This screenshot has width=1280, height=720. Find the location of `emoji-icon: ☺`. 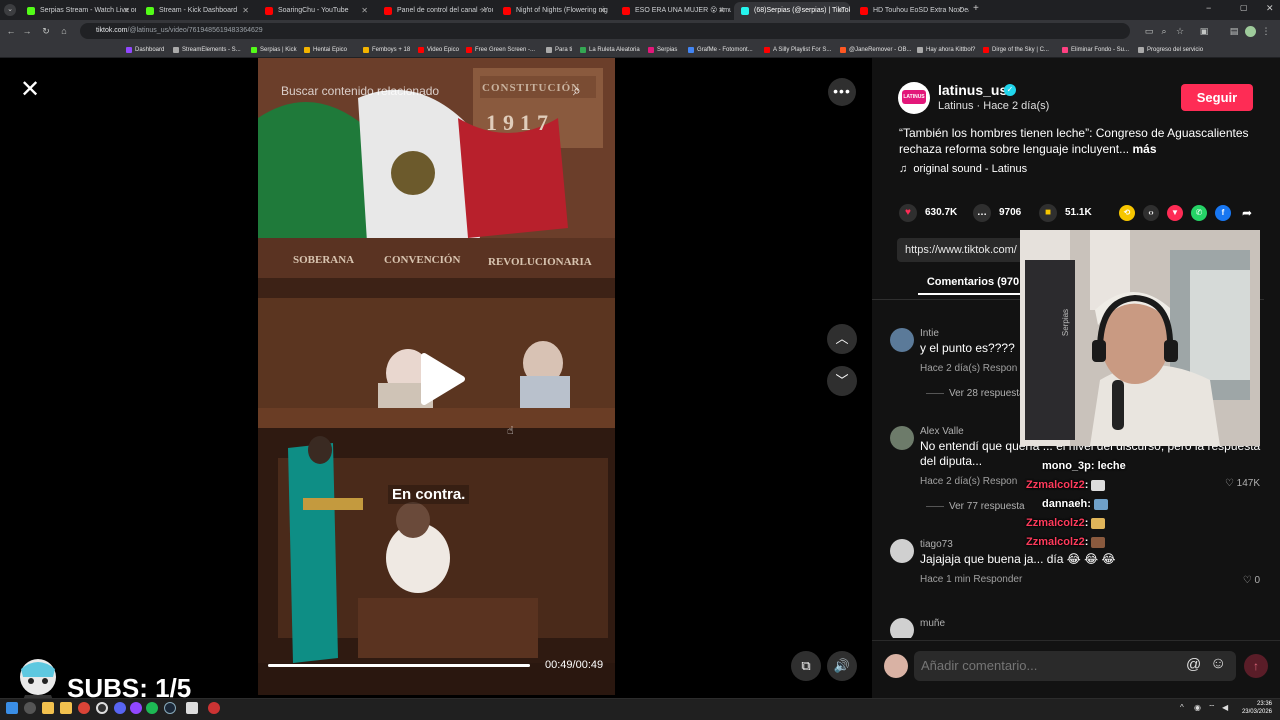

emoji-icon: ☺ is located at coordinates (1218, 664).